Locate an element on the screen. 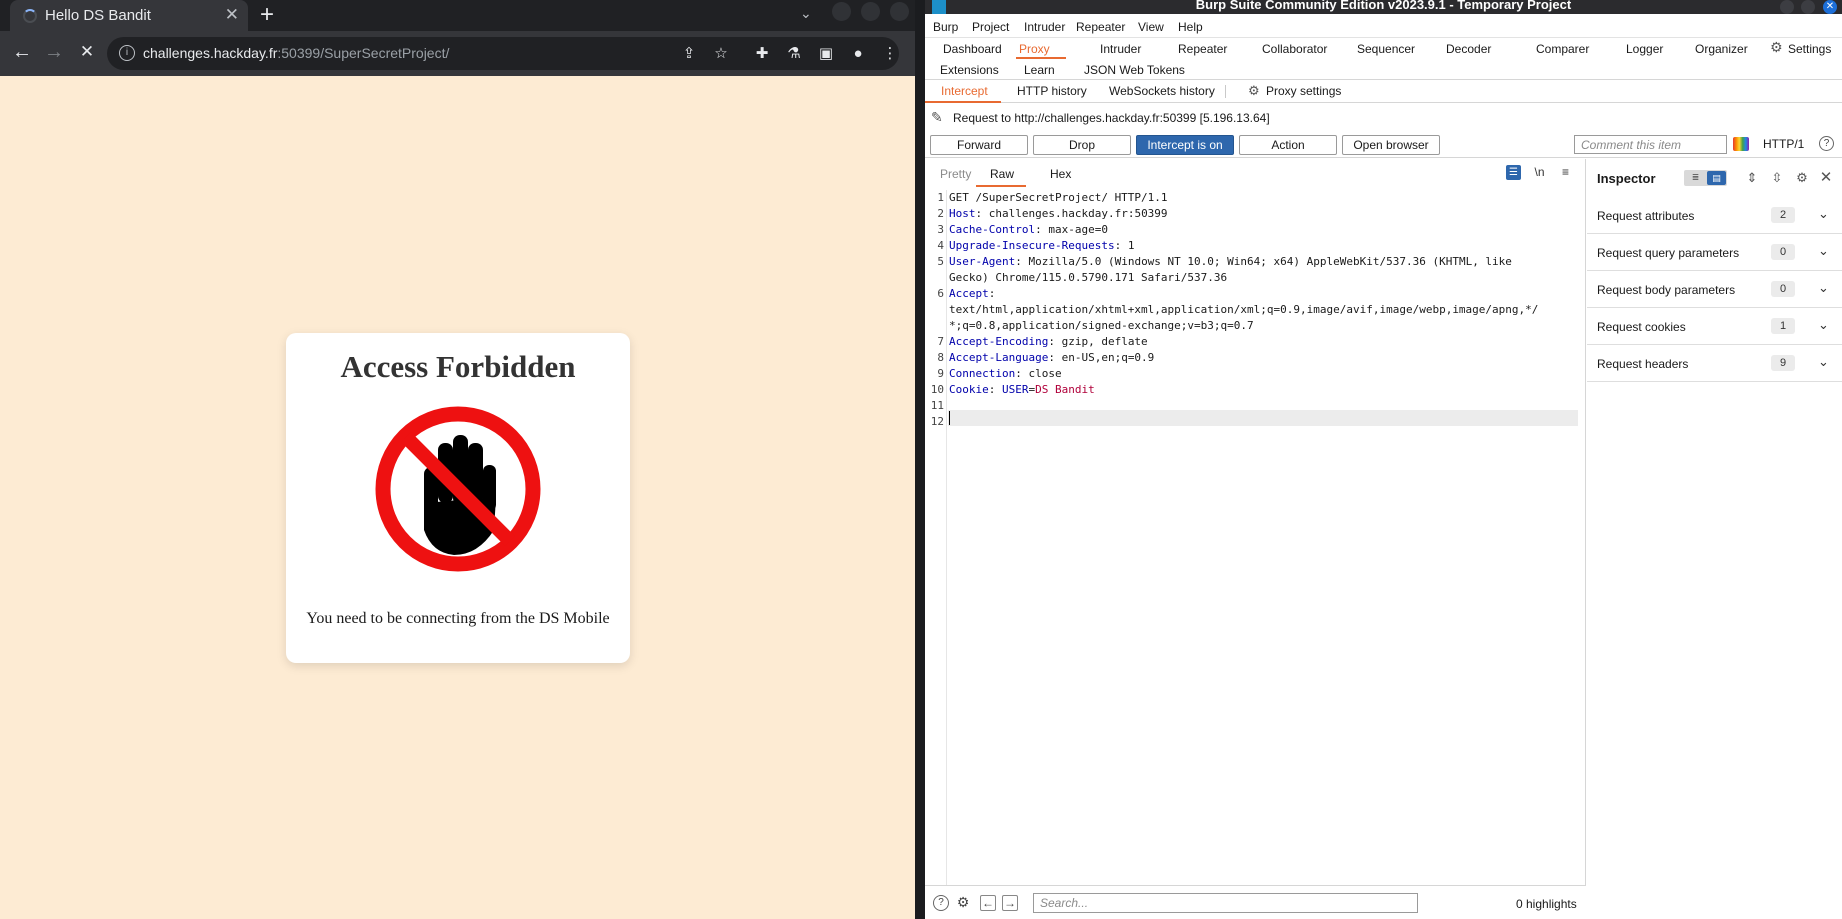 The height and width of the screenshot is (919, 1842). pencil-icon: ✎ is located at coordinates (937, 117).